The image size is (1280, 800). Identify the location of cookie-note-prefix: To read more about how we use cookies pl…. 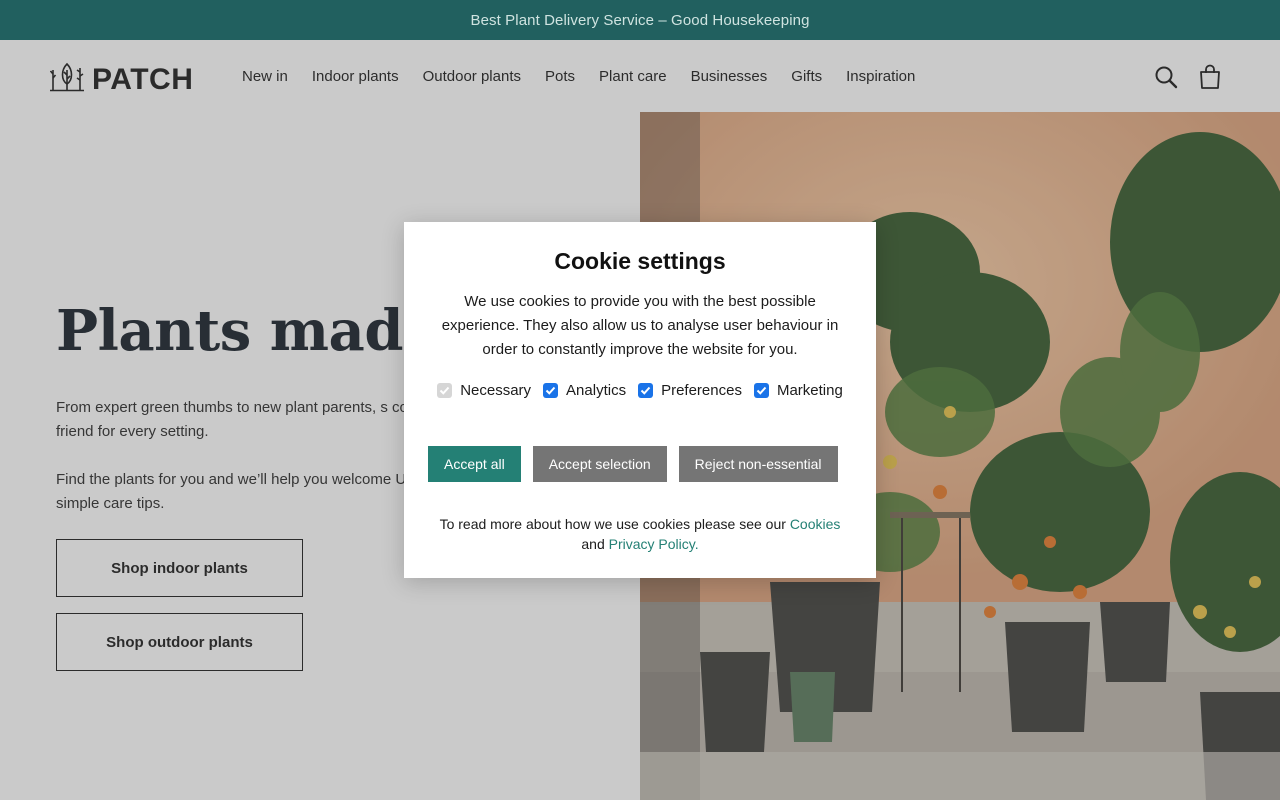
(612, 524).